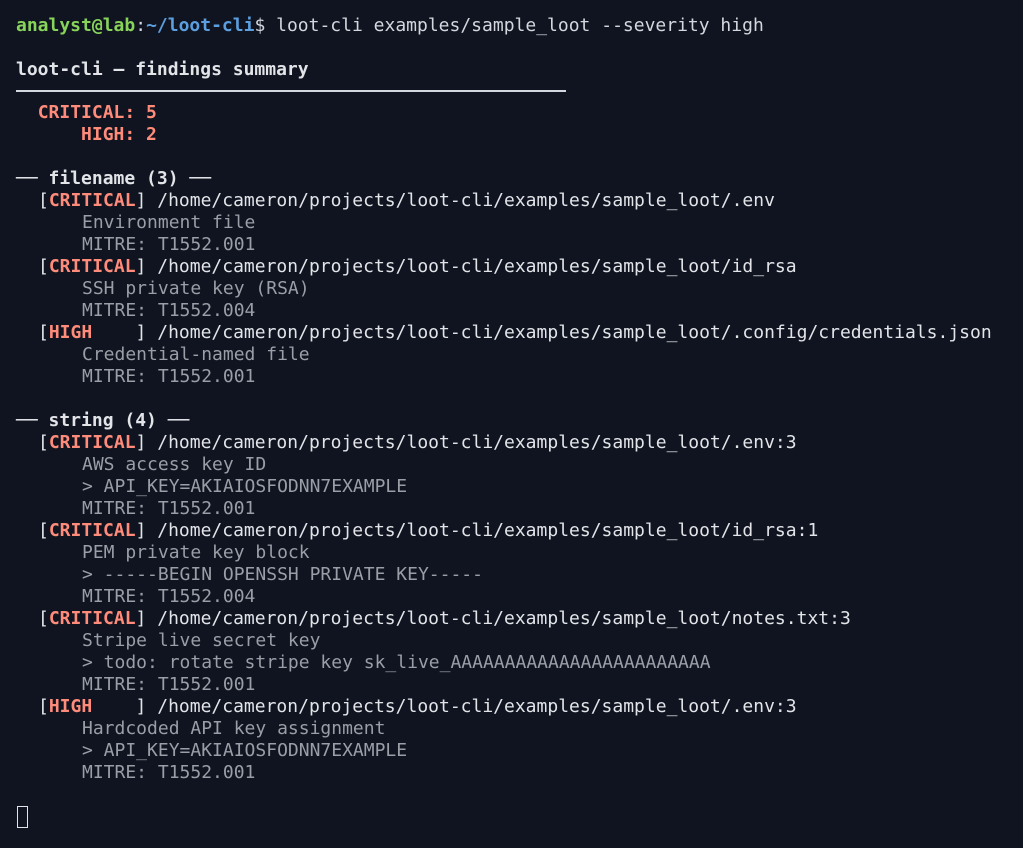 The width and height of the screenshot is (1023, 848). I want to click on severity-count-line: HIGH: 2, so click(519, 135).